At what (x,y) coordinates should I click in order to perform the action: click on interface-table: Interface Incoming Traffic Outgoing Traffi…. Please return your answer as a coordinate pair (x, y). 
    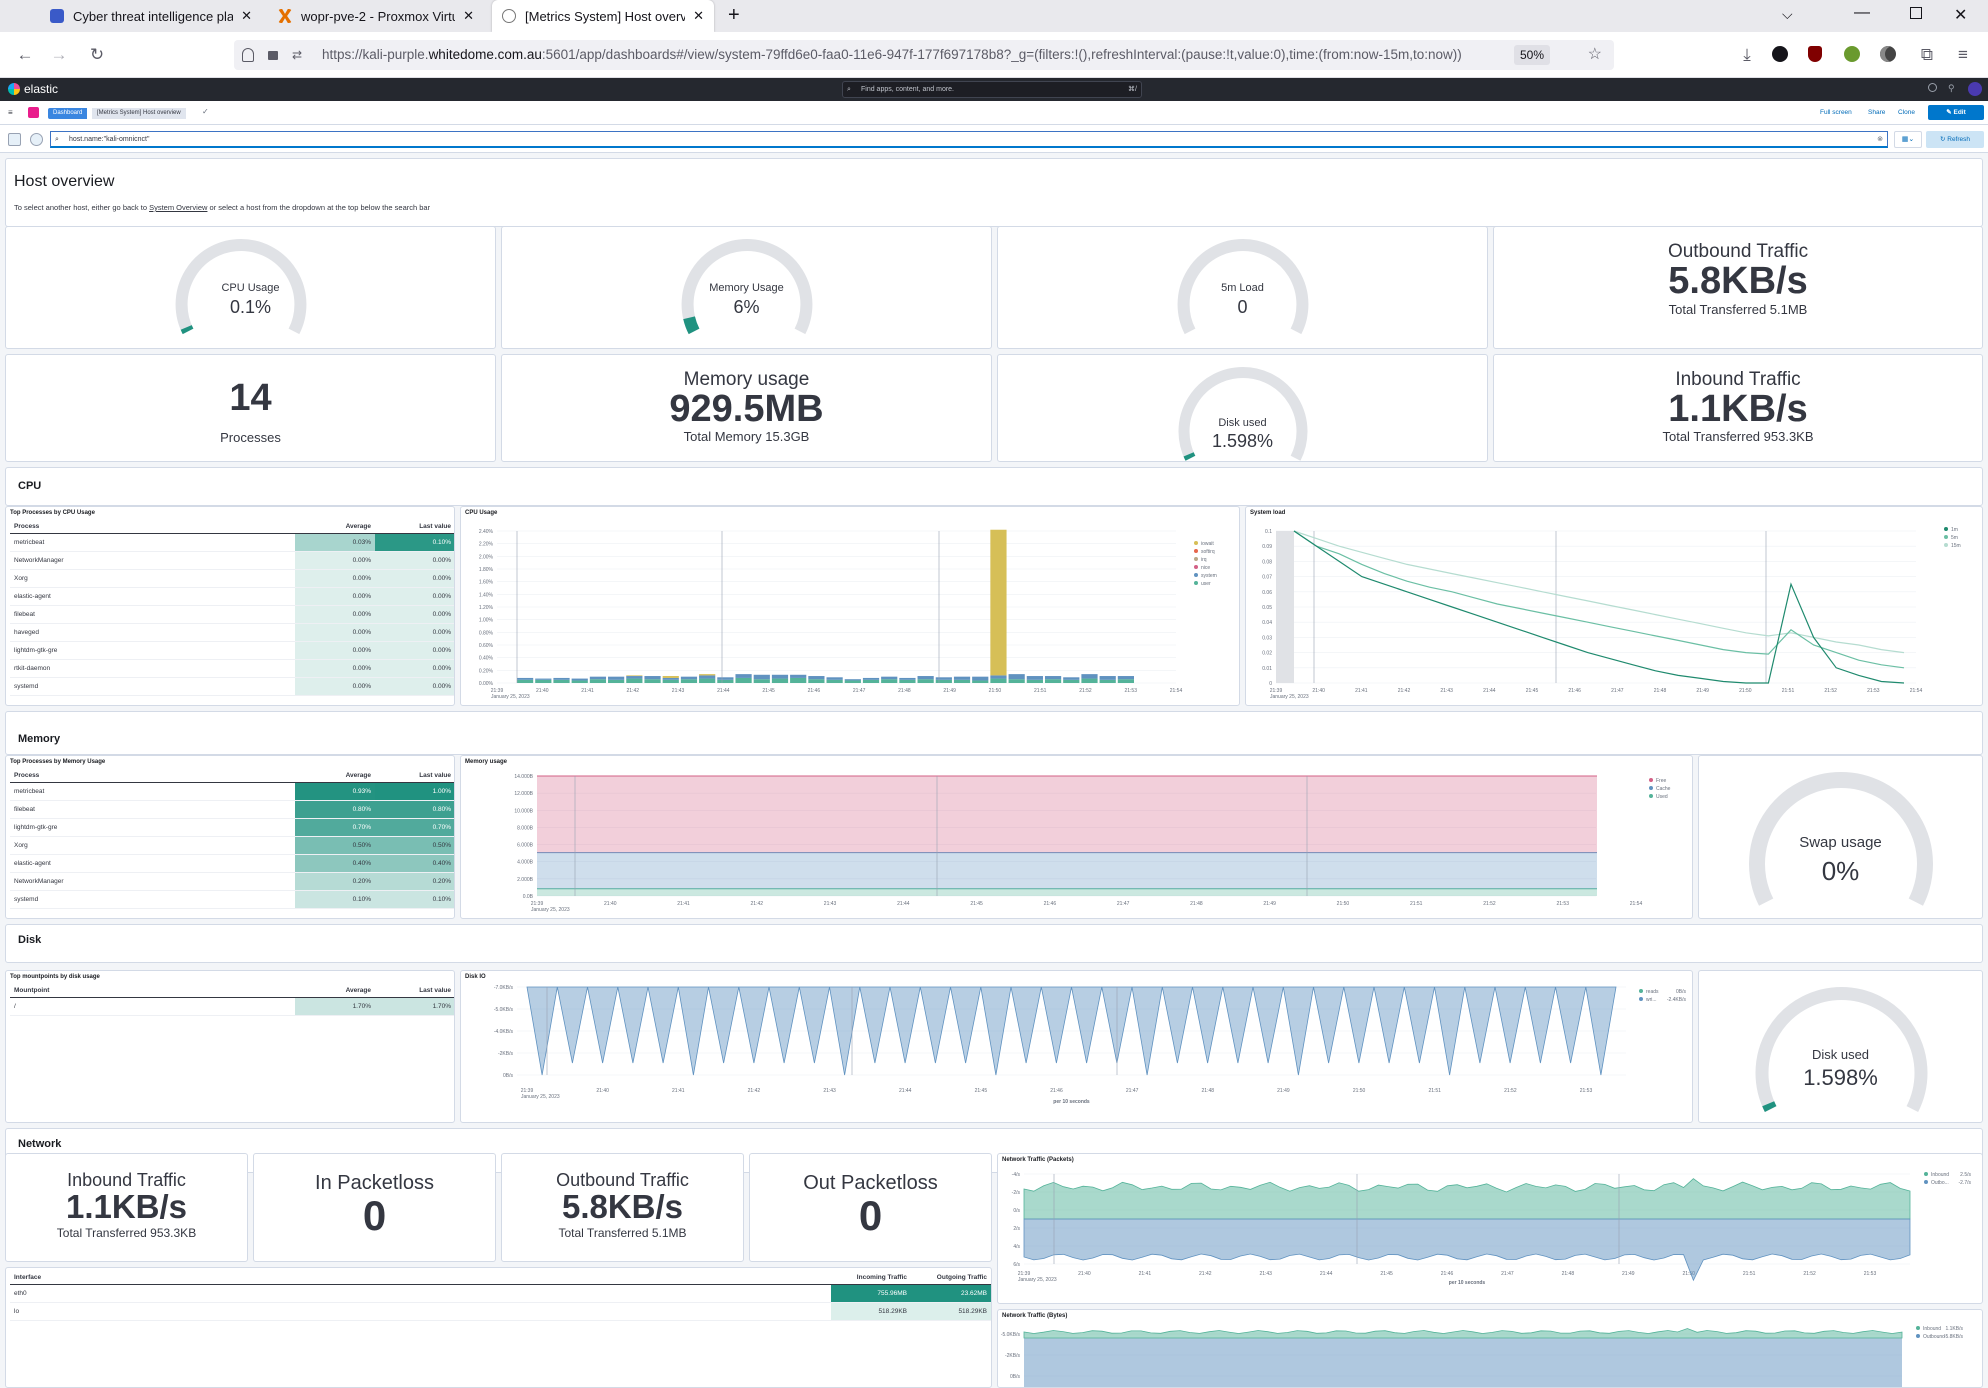
    Looking at the image, I should click on (500, 1296).